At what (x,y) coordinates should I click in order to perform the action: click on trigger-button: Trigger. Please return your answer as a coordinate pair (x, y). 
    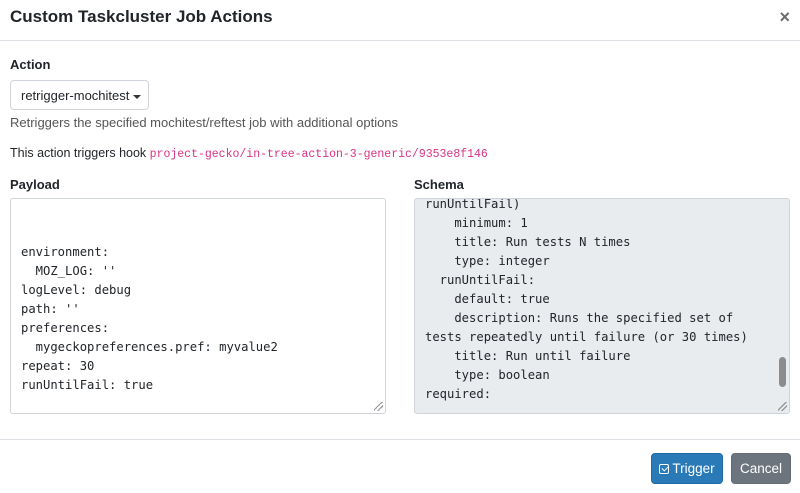
    Looking at the image, I should click on (687, 468).